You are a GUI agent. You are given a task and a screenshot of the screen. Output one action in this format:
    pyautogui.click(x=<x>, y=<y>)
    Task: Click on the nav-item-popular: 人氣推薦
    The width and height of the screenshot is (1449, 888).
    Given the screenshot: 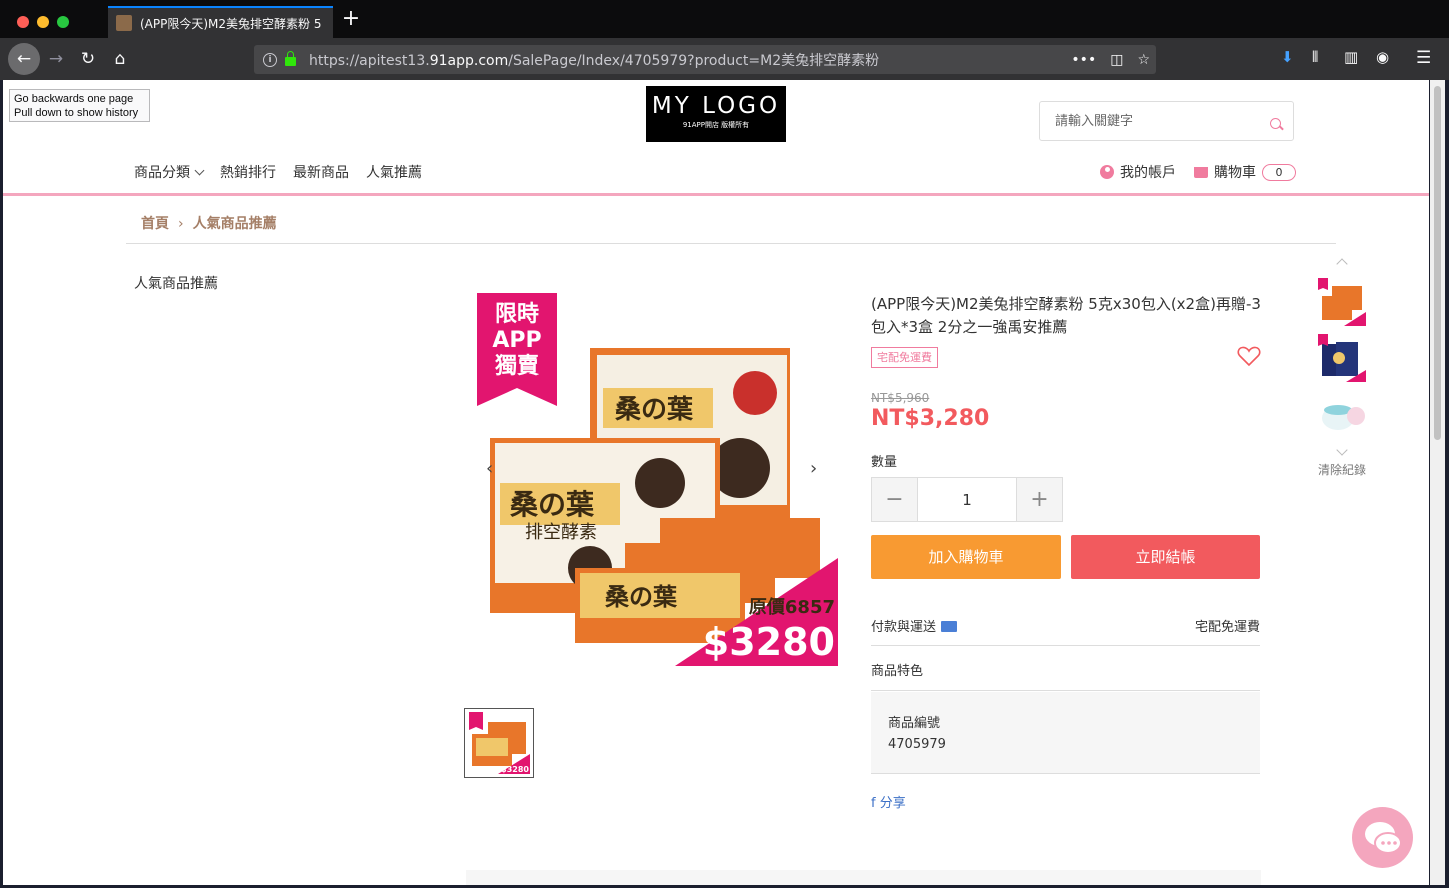 What is the action you would take?
    pyautogui.click(x=394, y=172)
    